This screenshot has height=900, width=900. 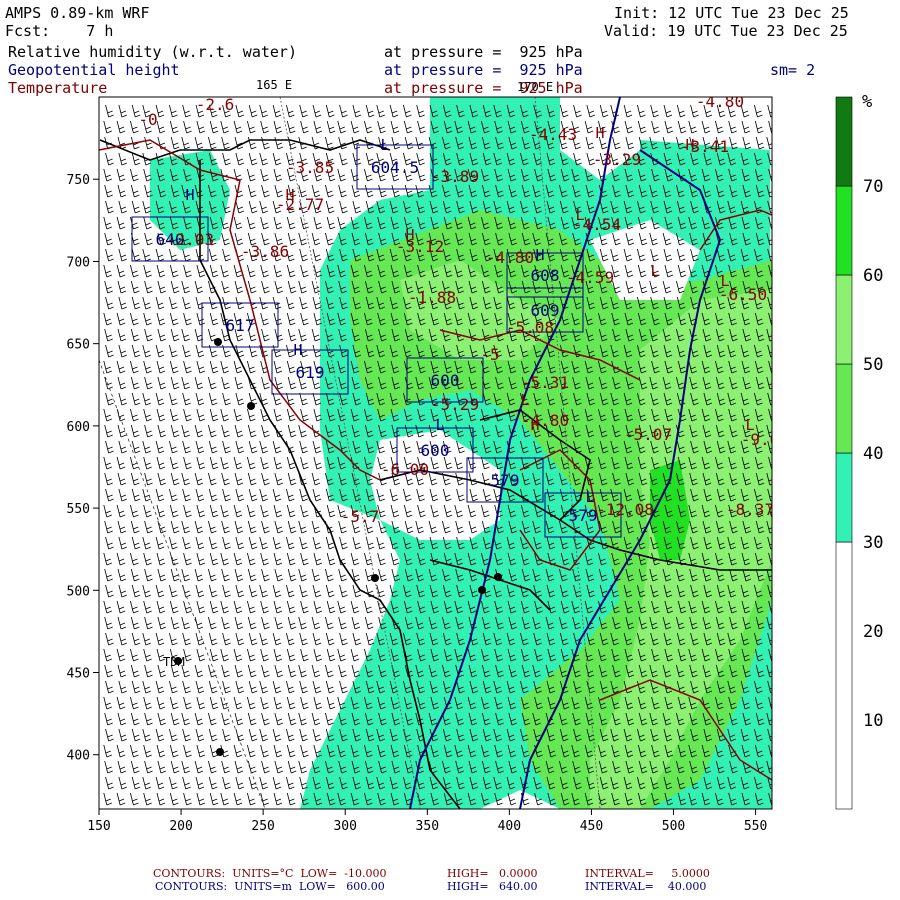 I want to click on colorbar-tick-label: 60, so click(x=873, y=276).